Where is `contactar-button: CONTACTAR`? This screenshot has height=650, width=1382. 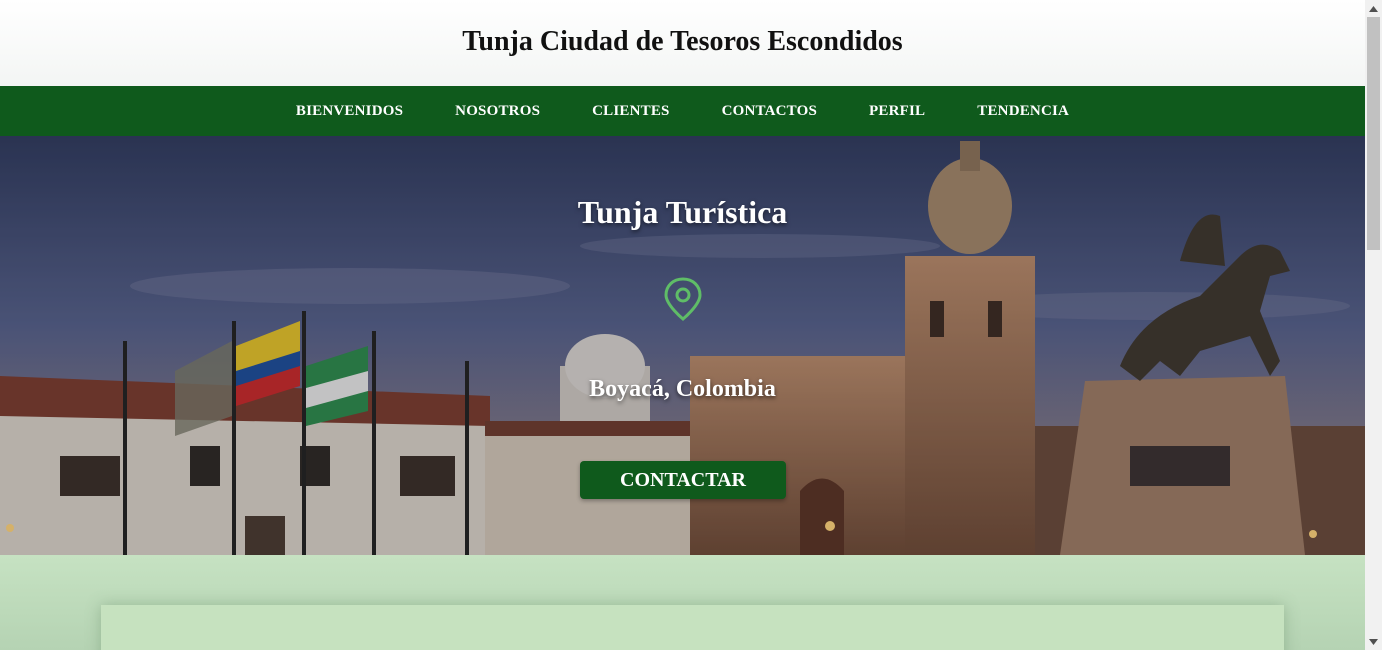
contactar-button: CONTACTAR is located at coordinates (683, 480).